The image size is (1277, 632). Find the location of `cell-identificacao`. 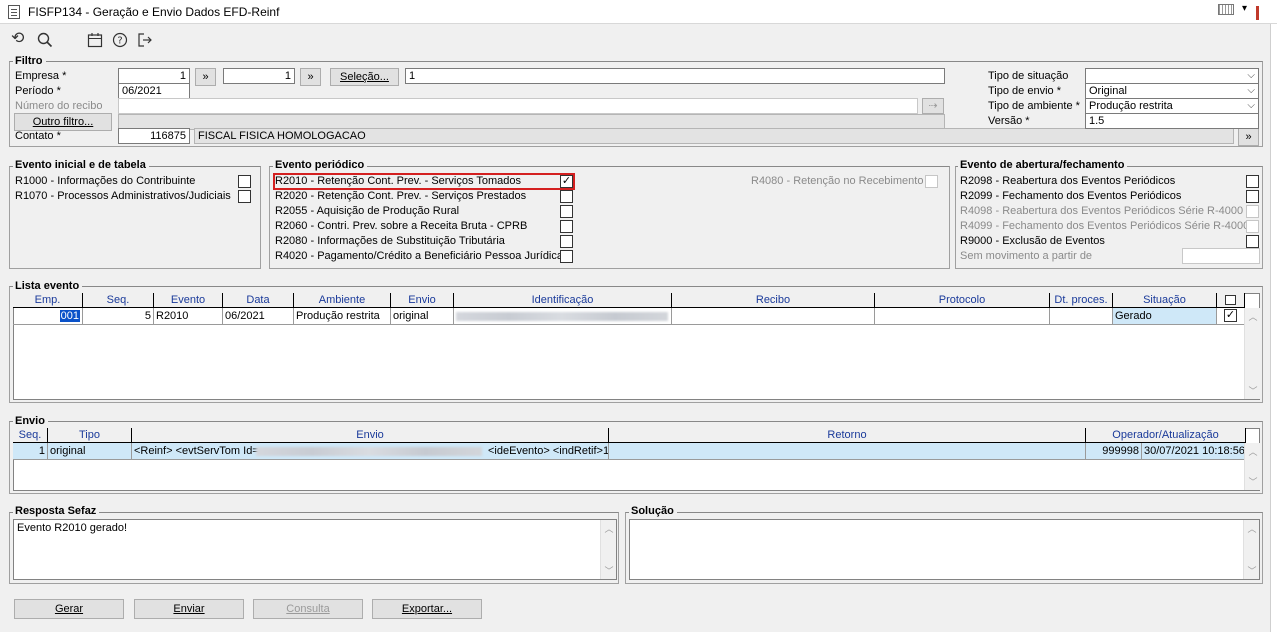

cell-identificacao is located at coordinates (563, 316).